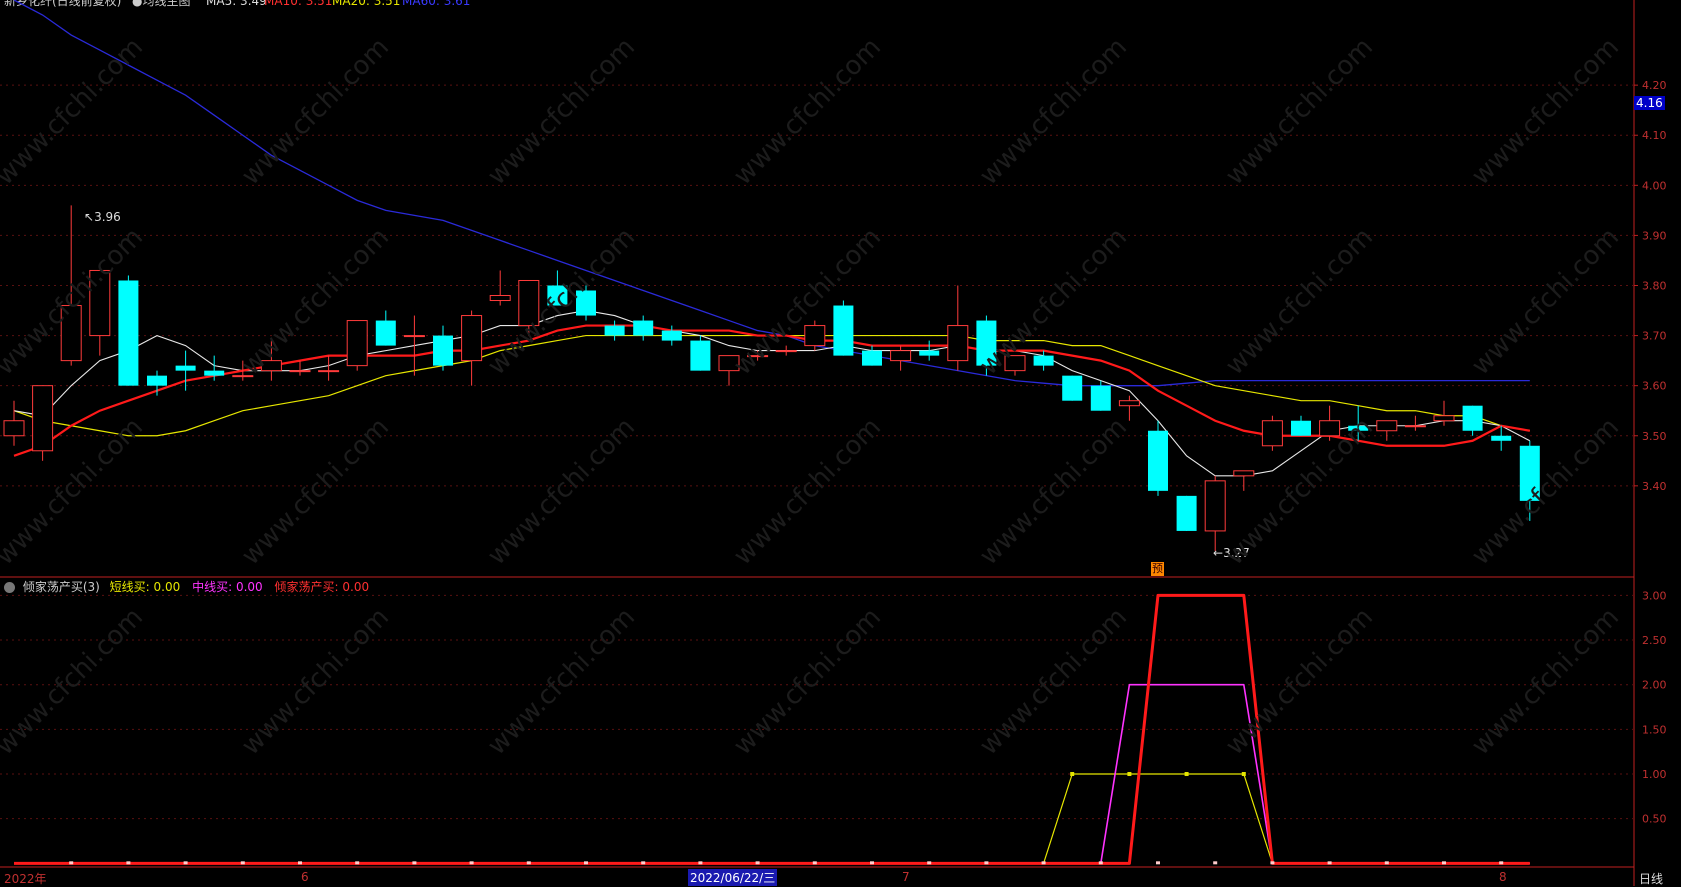 Image resolution: width=1681 pixels, height=887 pixels. What do you see at coordinates (1654, 640) in the screenshot?
I see `indicator-tick-label: 2.50` at bounding box center [1654, 640].